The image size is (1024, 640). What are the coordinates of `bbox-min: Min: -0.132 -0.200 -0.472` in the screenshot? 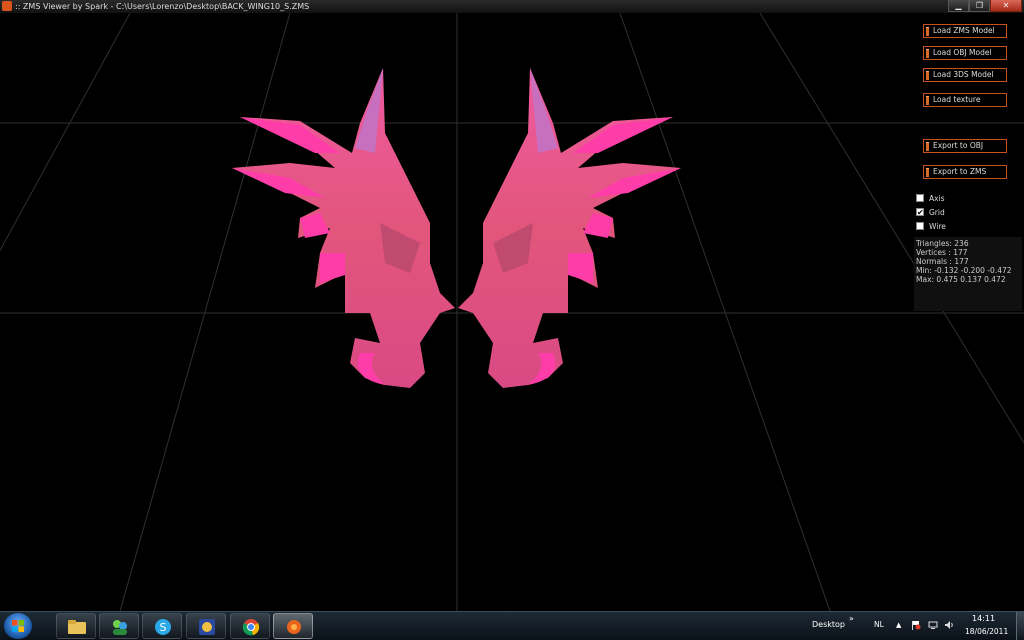 It's located at (964, 270).